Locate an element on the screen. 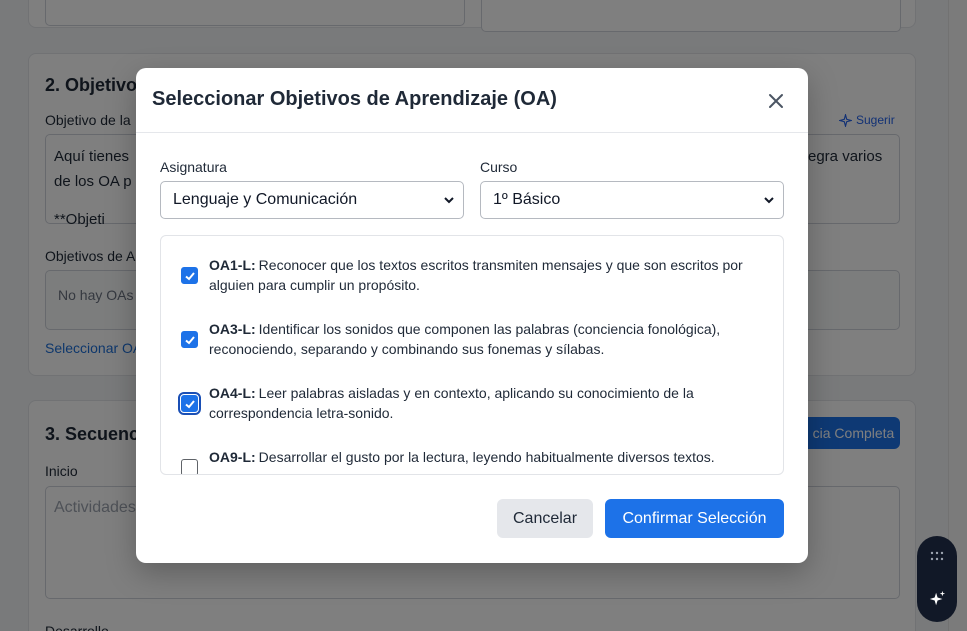 The width and height of the screenshot is (967, 631). curso-select: 1º Básico is located at coordinates (632, 200).